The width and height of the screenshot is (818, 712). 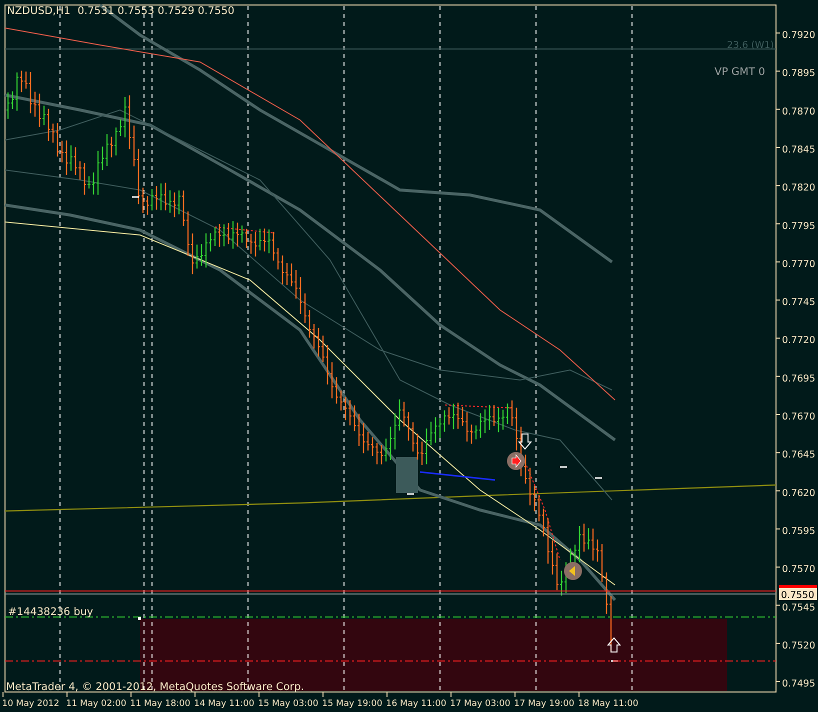 What do you see at coordinates (799, 264) in the screenshot?
I see `price-label: 0.7770` at bounding box center [799, 264].